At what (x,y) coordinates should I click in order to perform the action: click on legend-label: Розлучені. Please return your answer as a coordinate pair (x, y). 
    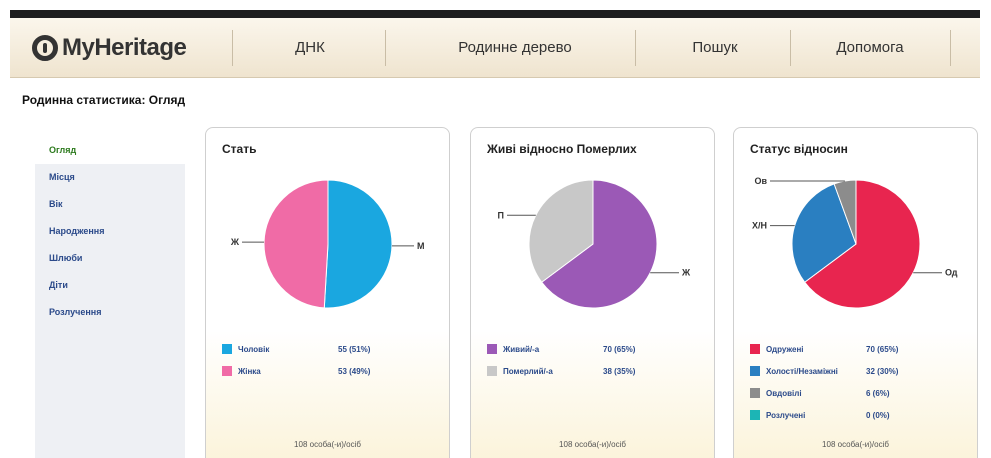
    Looking at the image, I should click on (786, 415).